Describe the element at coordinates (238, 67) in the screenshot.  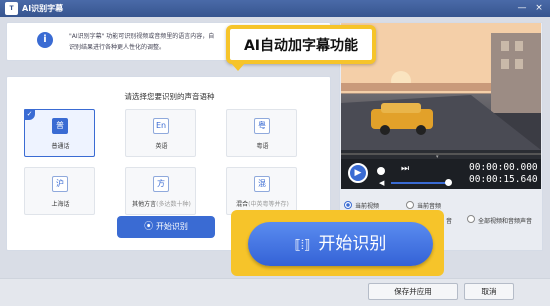
I see `callout-pointer` at that location.